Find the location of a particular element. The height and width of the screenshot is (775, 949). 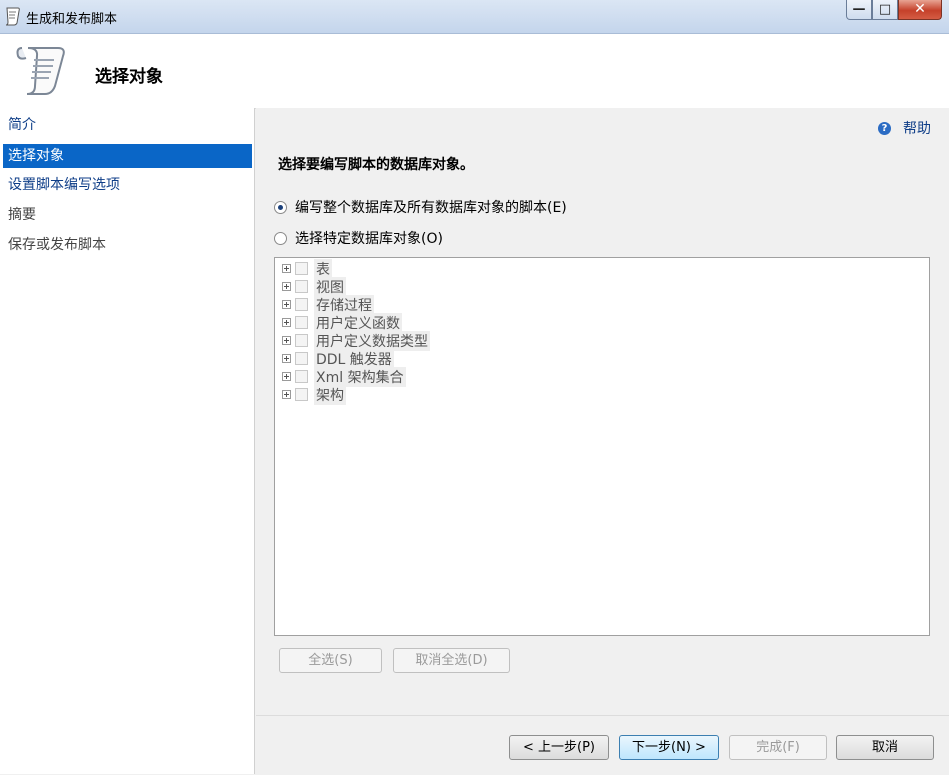

wizard-header: 选择对象 is located at coordinates (474, 71).